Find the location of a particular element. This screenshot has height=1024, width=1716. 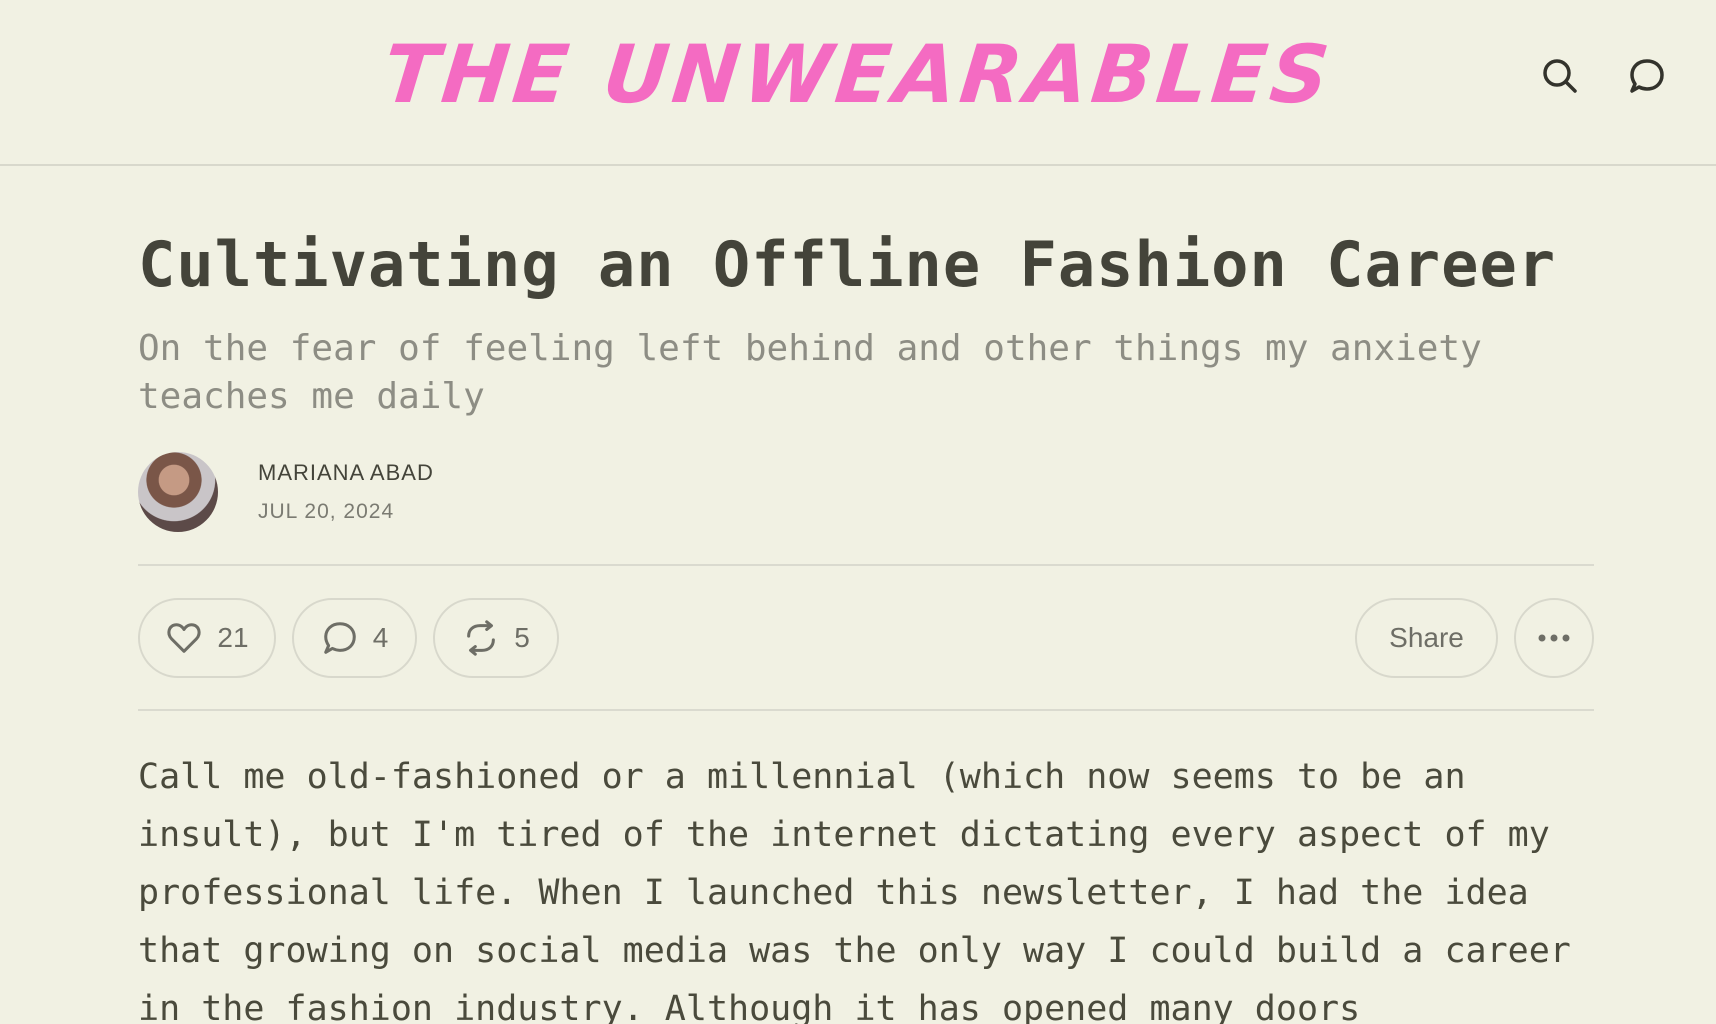

post-date: JUL 20, 2024 is located at coordinates (326, 511).